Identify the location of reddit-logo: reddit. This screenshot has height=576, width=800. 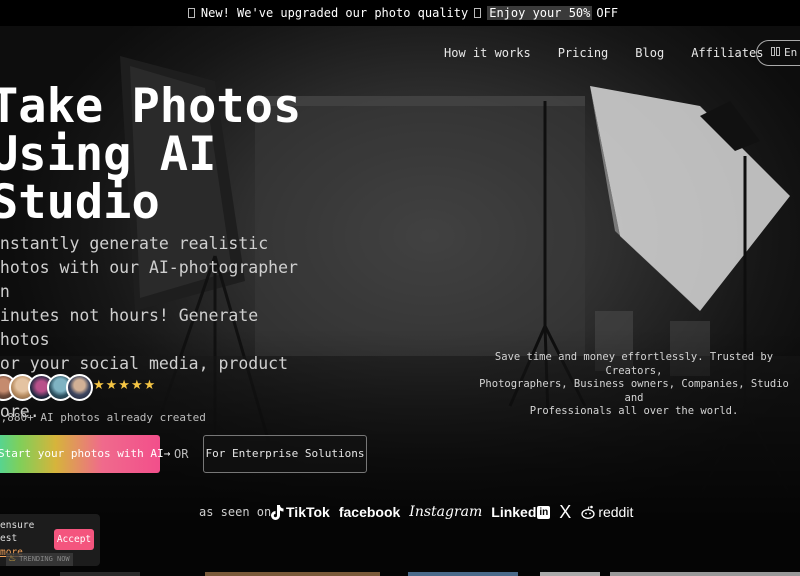
(606, 512).